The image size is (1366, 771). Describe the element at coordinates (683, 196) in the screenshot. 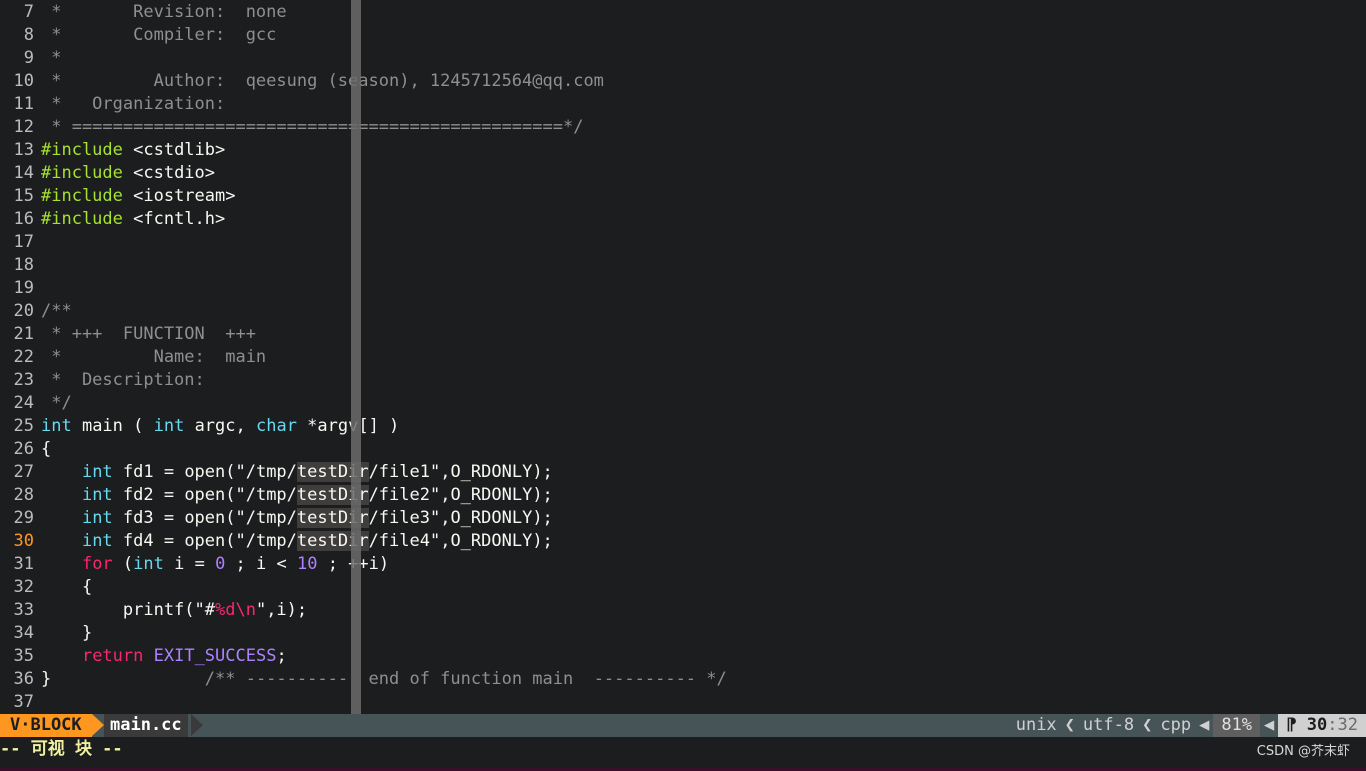

I see `code-line: 15 #include <iostream>` at that location.